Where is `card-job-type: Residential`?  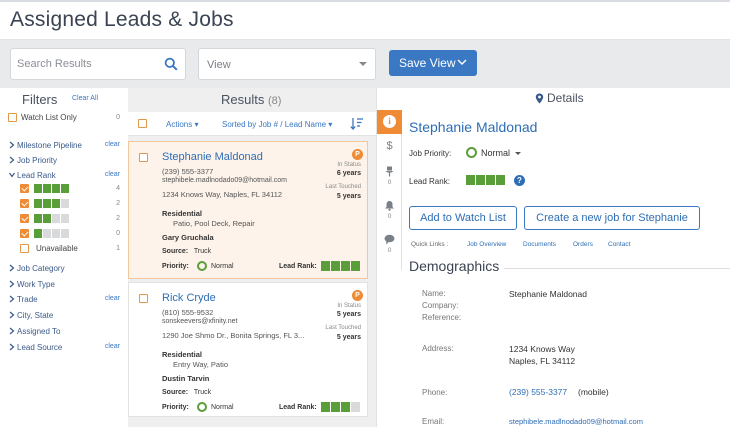
card-job-type: Residential is located at coordinates (182, 354).